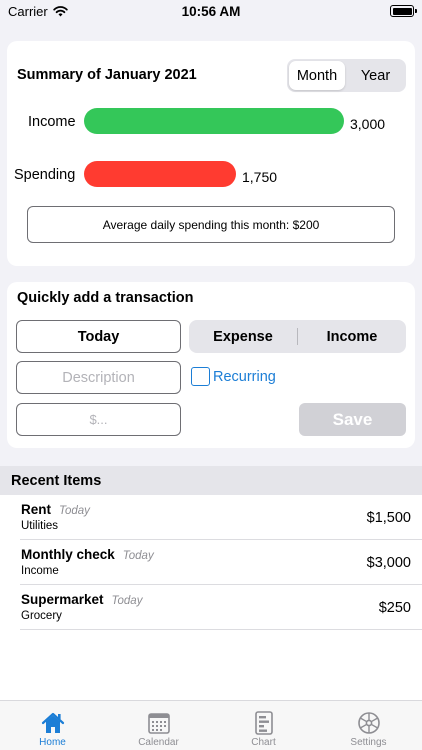 This screenshot has width=422, height=750. I want to click on tab-settings-label: Settings, so click(368, 742).